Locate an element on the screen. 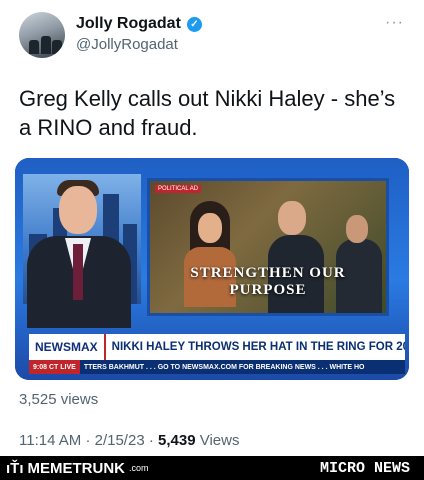 Image resolution: width=424 pixels, height=480 pixels. display-name: Jolly Rogadat is located at coordinates (128, 24).